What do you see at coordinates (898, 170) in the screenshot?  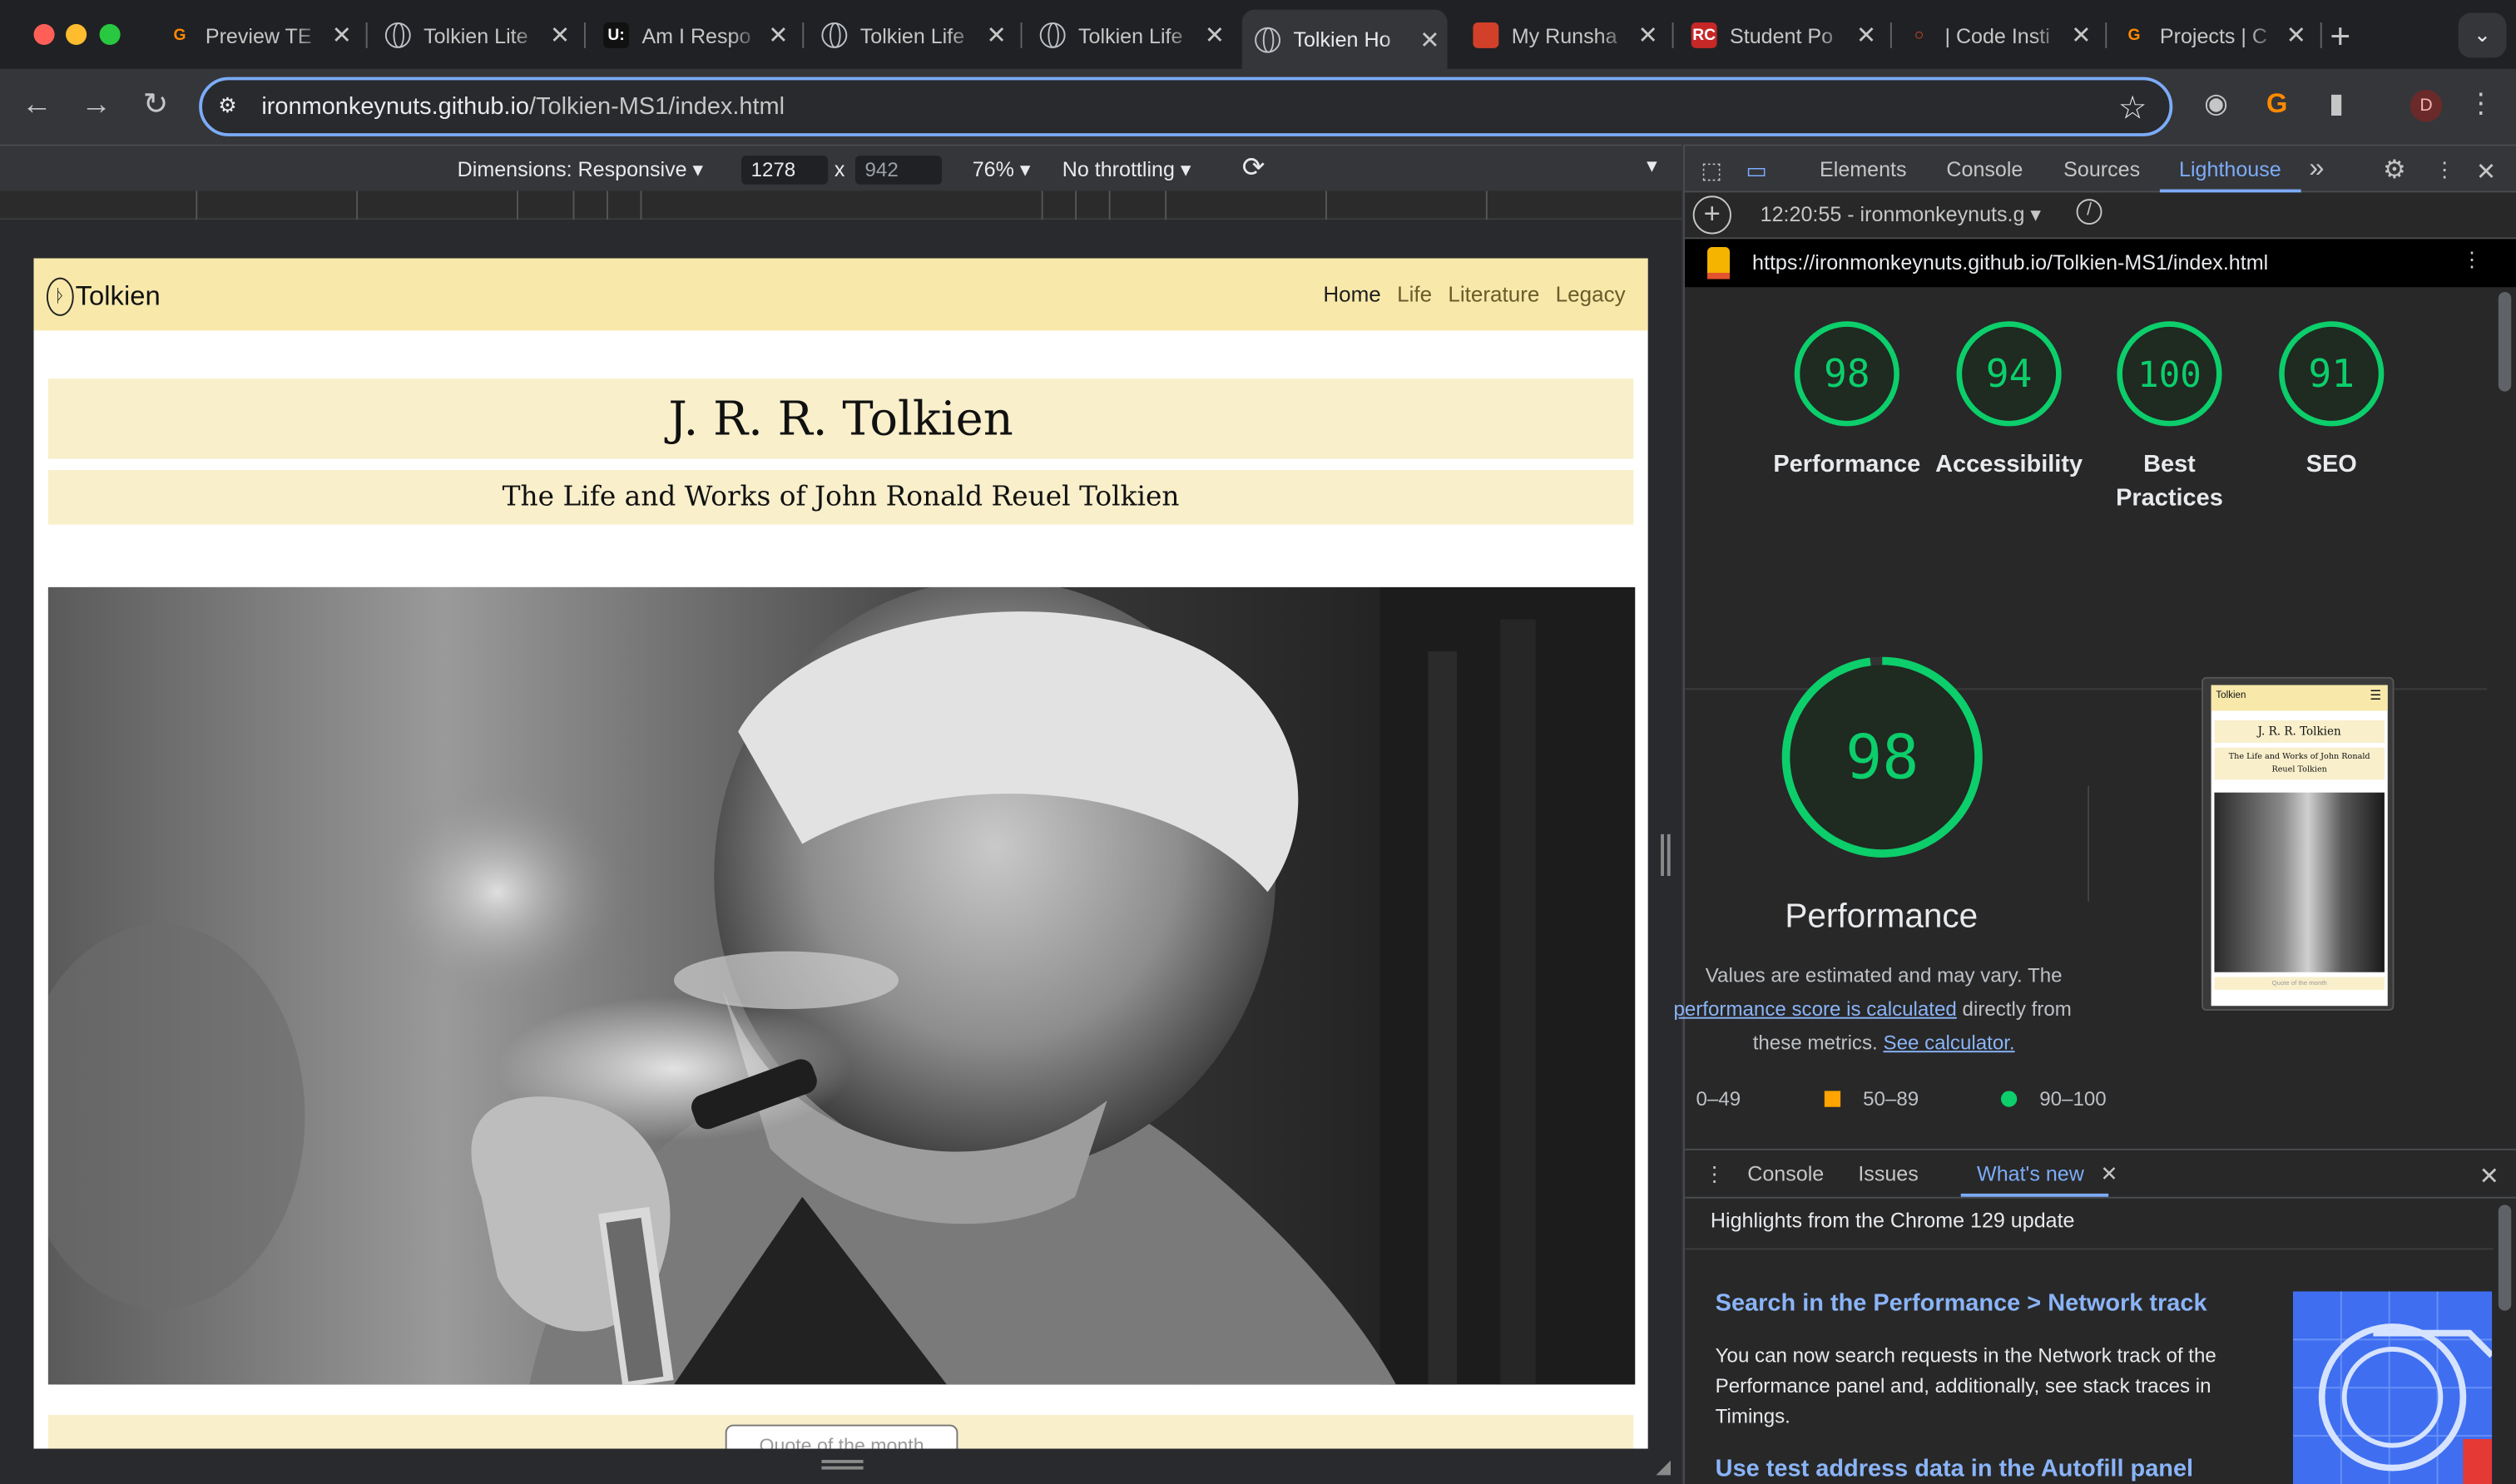 I see `viewport-height-input: 942` at bounding box center [898, 170].